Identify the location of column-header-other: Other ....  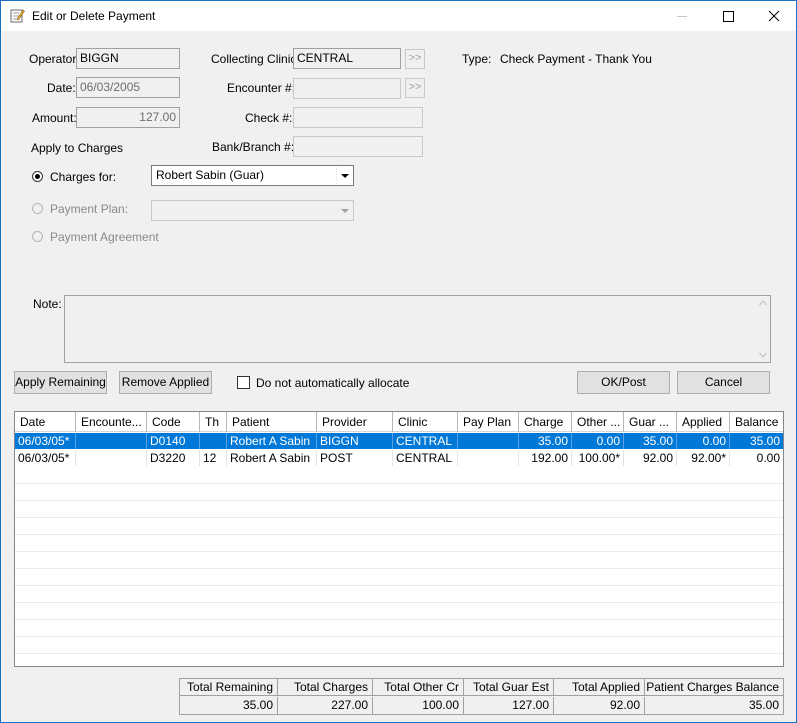
(598, 422).